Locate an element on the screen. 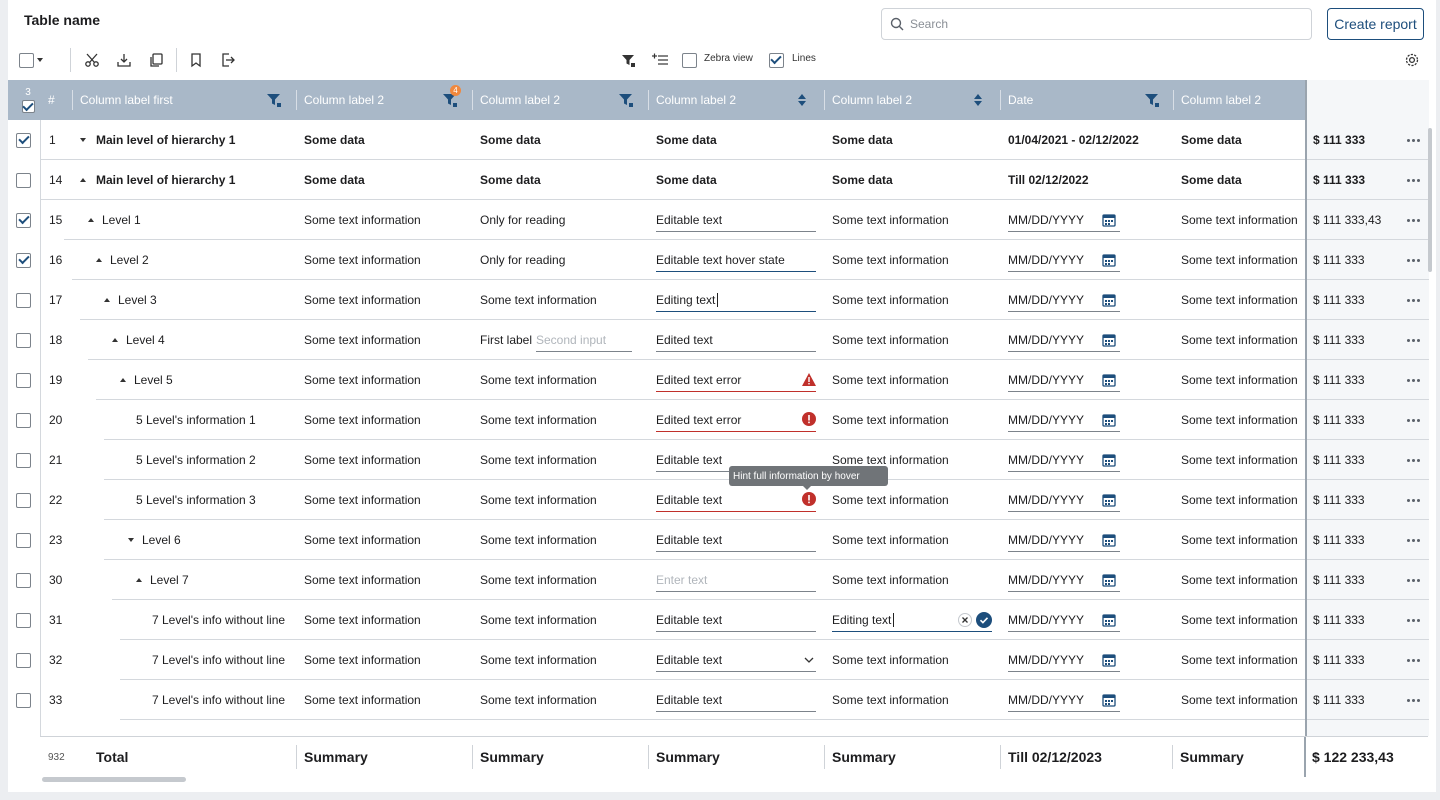  vertical-scrollbar is located at coordinates (1430, 200).